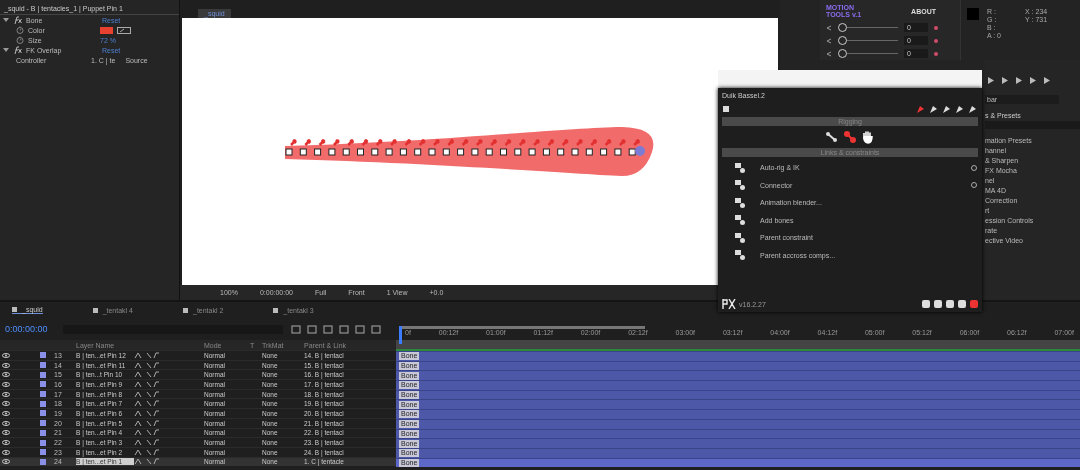 The image size is (1080, 470). What do you see at coordinates (400, 335) in the screenshot?
I see `playhead-handle` at bounding box center [400, 335].